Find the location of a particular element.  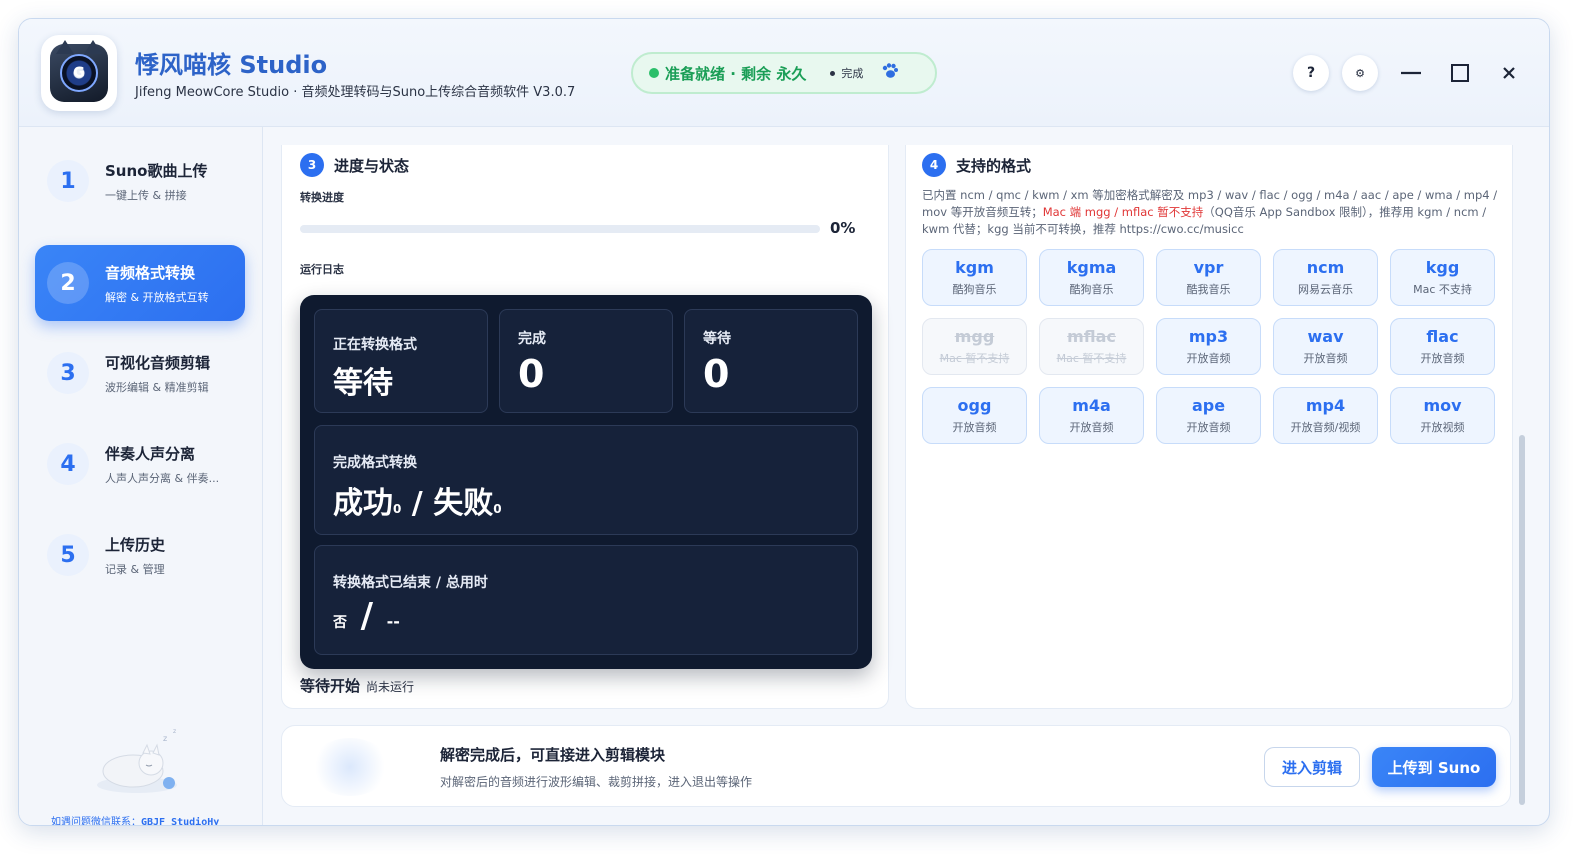

progress-bar is located at coordinates (560, 229).